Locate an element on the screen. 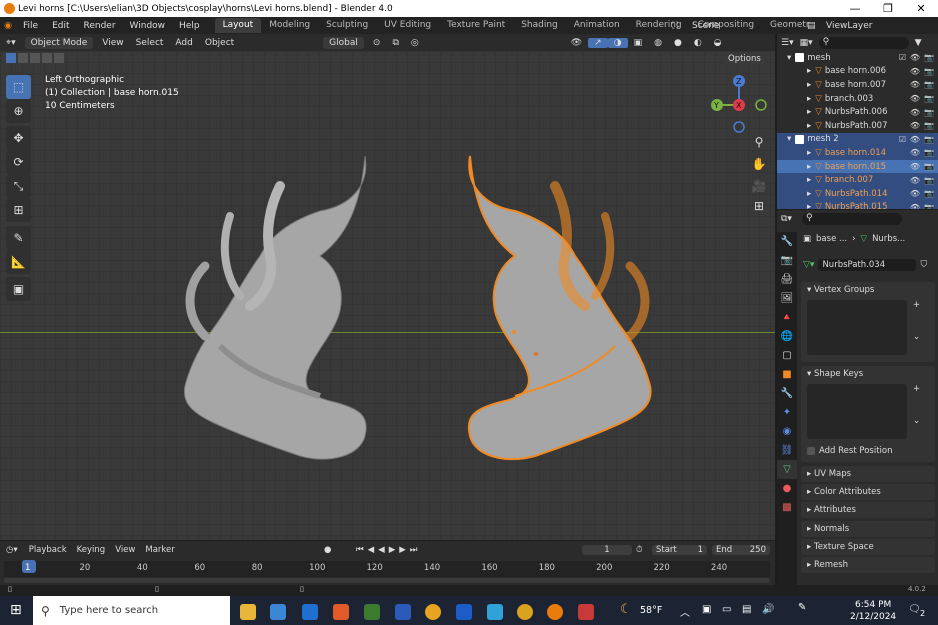  property-section: ▸ Remesh is located at coordinates (868, 565).